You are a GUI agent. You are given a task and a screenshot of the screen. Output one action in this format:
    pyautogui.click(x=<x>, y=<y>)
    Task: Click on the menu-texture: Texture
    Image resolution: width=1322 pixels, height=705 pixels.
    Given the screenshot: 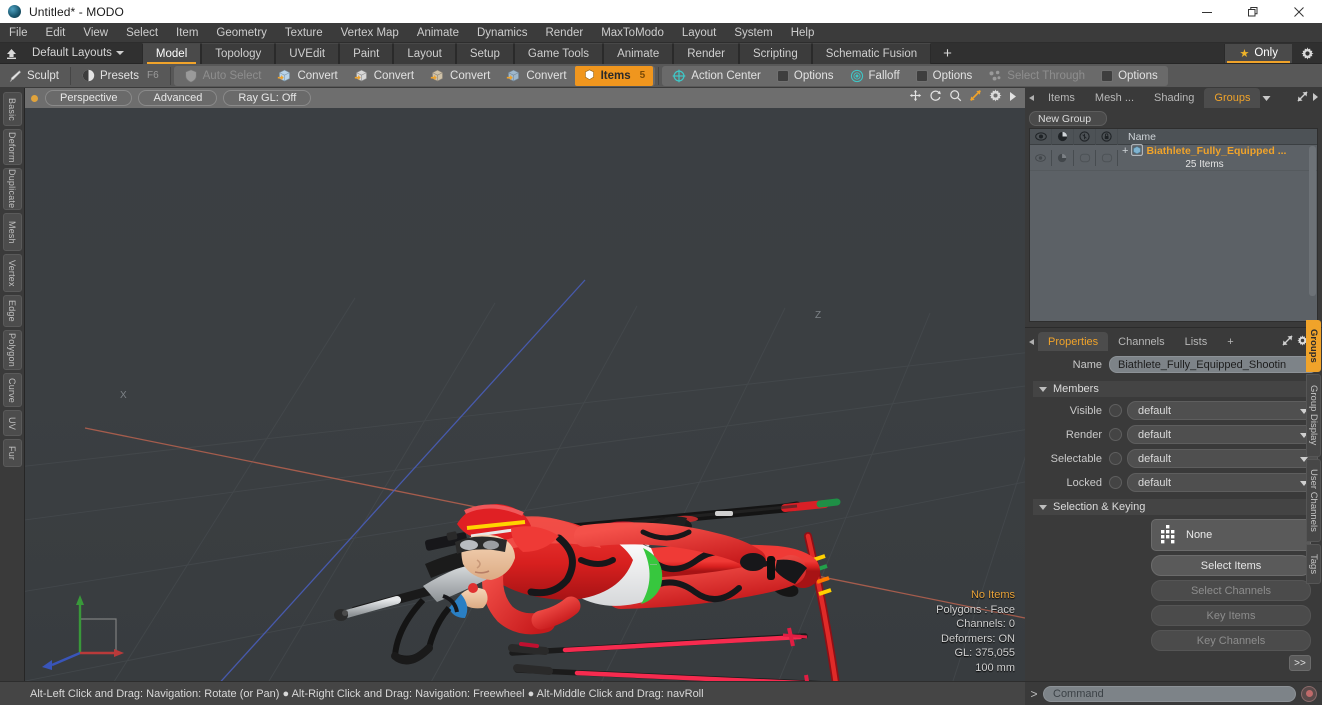 What is the action you would take?
    pyautogui.click(x=304, y=33)
    